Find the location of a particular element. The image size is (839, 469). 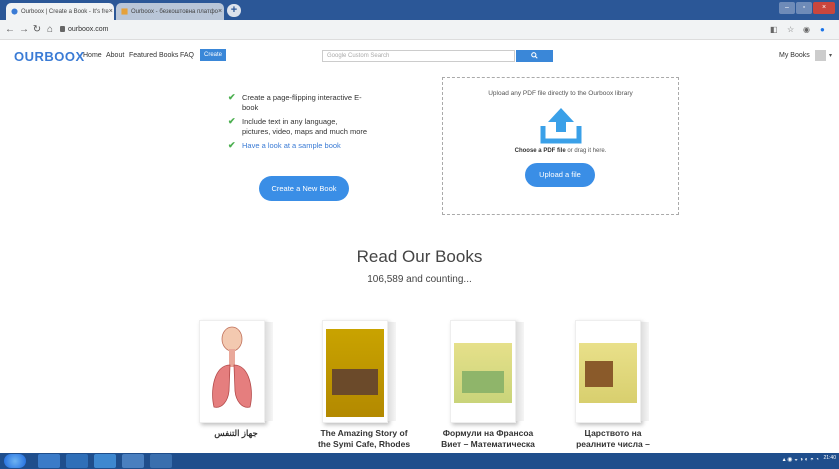

explorer-icon is located at coordinates (49, 461).